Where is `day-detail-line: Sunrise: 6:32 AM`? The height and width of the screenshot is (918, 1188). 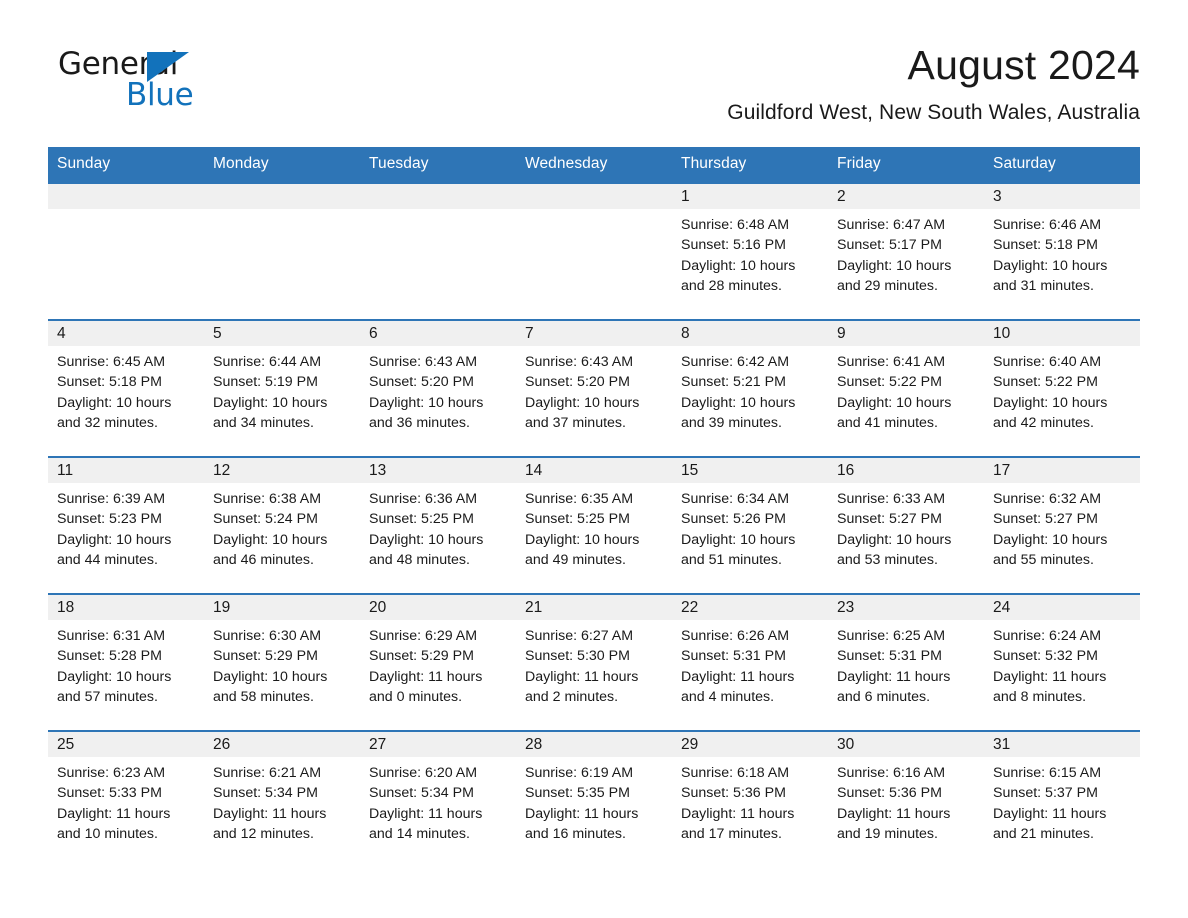 day-detail-line: Sunrise: 6:32 AM is located at coordinates (1047, 499).